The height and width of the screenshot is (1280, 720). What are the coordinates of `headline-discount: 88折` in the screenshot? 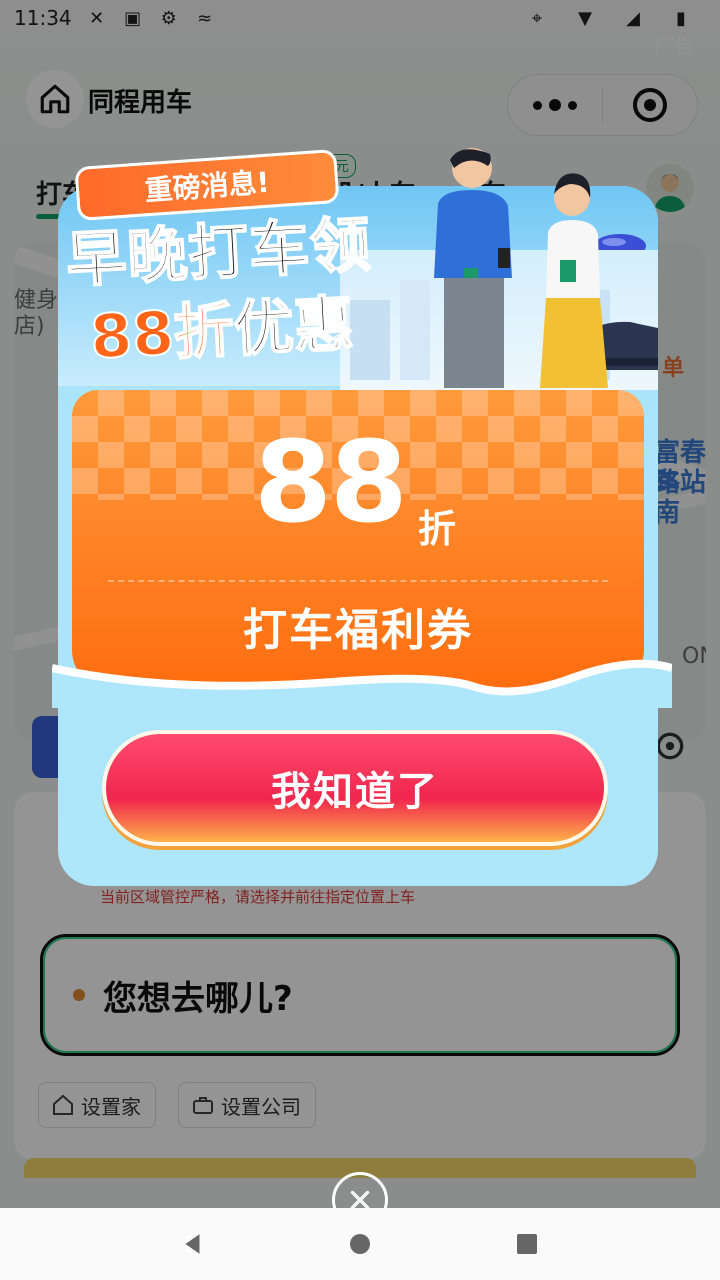 It's located at (162, 333).